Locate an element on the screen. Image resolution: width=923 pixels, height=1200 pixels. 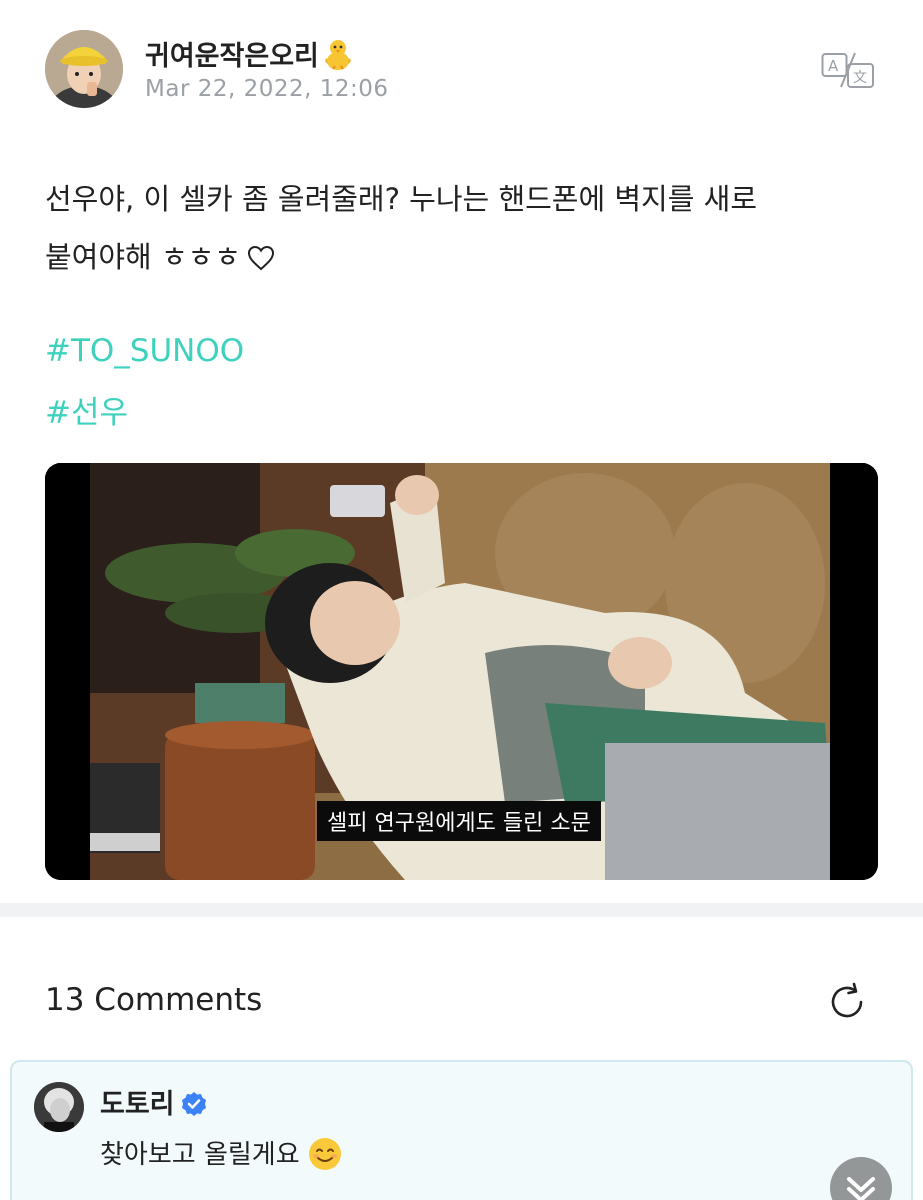
refresh-icon is located at coordinates (847, 1002).